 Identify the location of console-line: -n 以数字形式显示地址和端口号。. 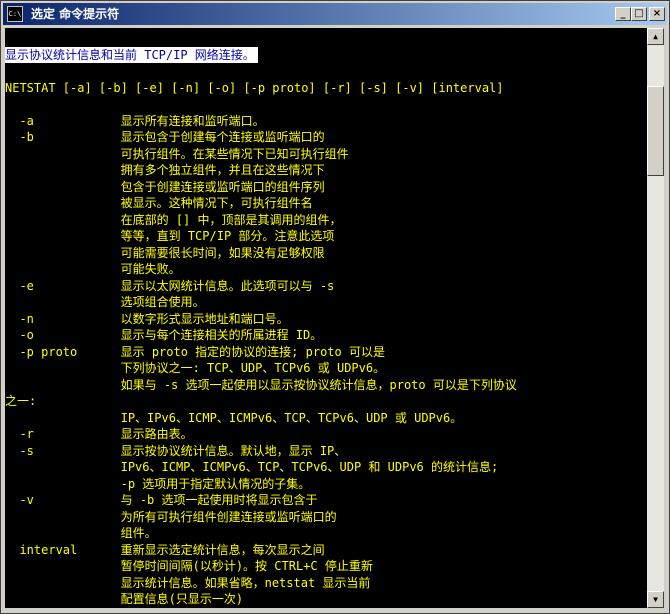
(147, 319).